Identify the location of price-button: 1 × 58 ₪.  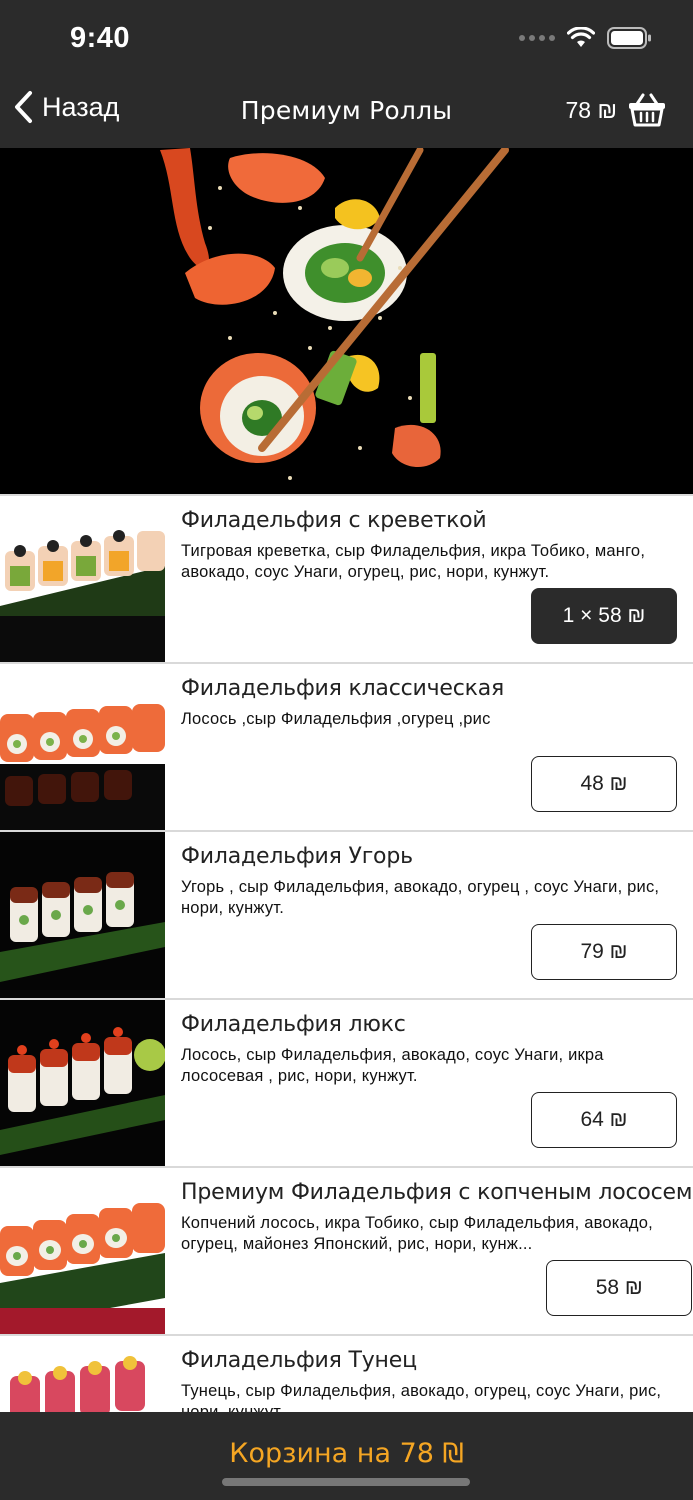
(604, 616).